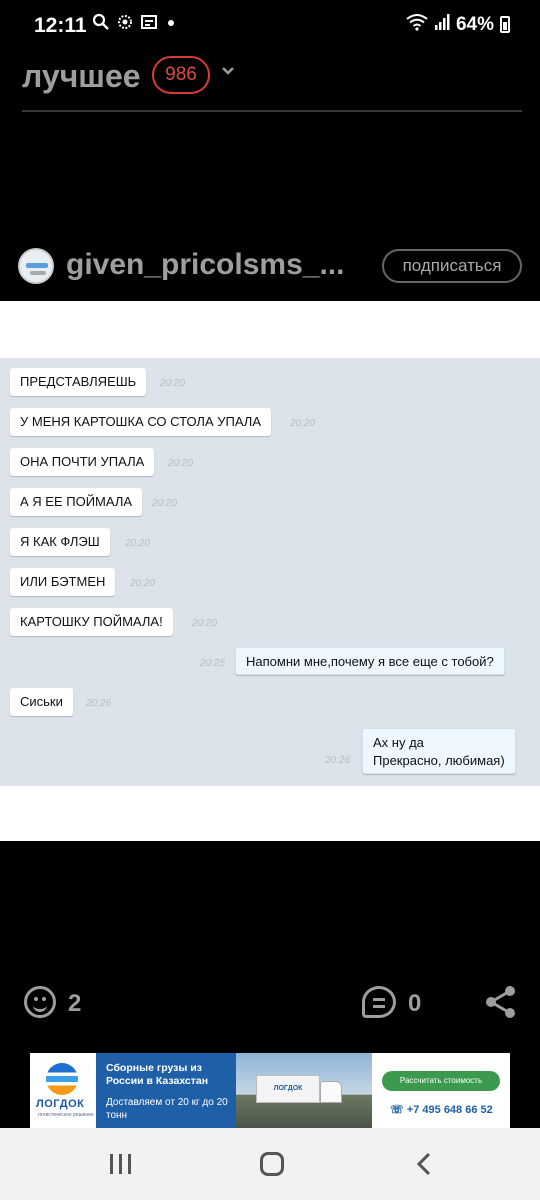 Image resolution: width=540 pixels, height=1200 pixels. Describe the element at coordinates (452, 266) in the screenshot. I see `subscribe-button: подписаться` at that location.